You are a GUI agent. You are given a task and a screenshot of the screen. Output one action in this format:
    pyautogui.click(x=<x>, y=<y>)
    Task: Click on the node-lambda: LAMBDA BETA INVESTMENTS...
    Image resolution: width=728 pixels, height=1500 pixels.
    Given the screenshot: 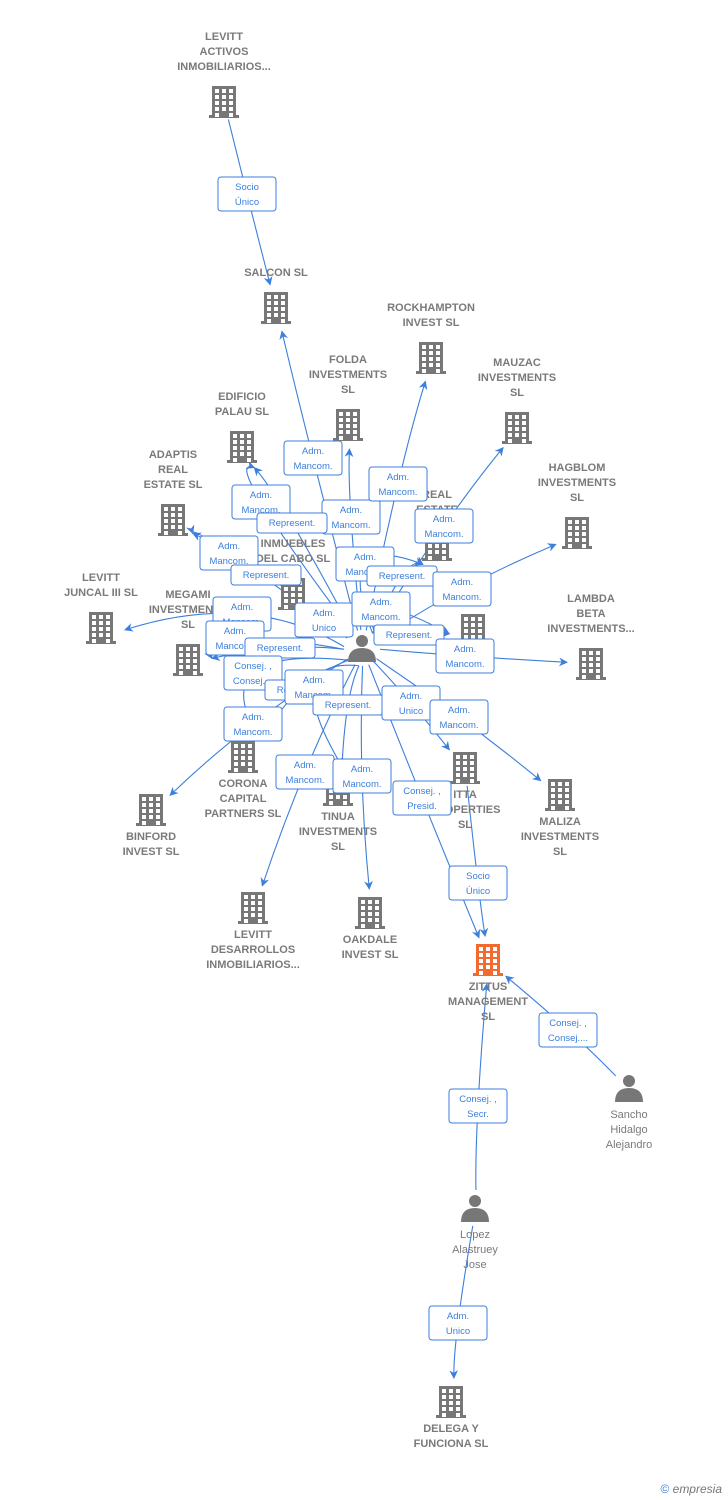 What is the action you would take?
    pyautogui.click(x=591, y=636)
    